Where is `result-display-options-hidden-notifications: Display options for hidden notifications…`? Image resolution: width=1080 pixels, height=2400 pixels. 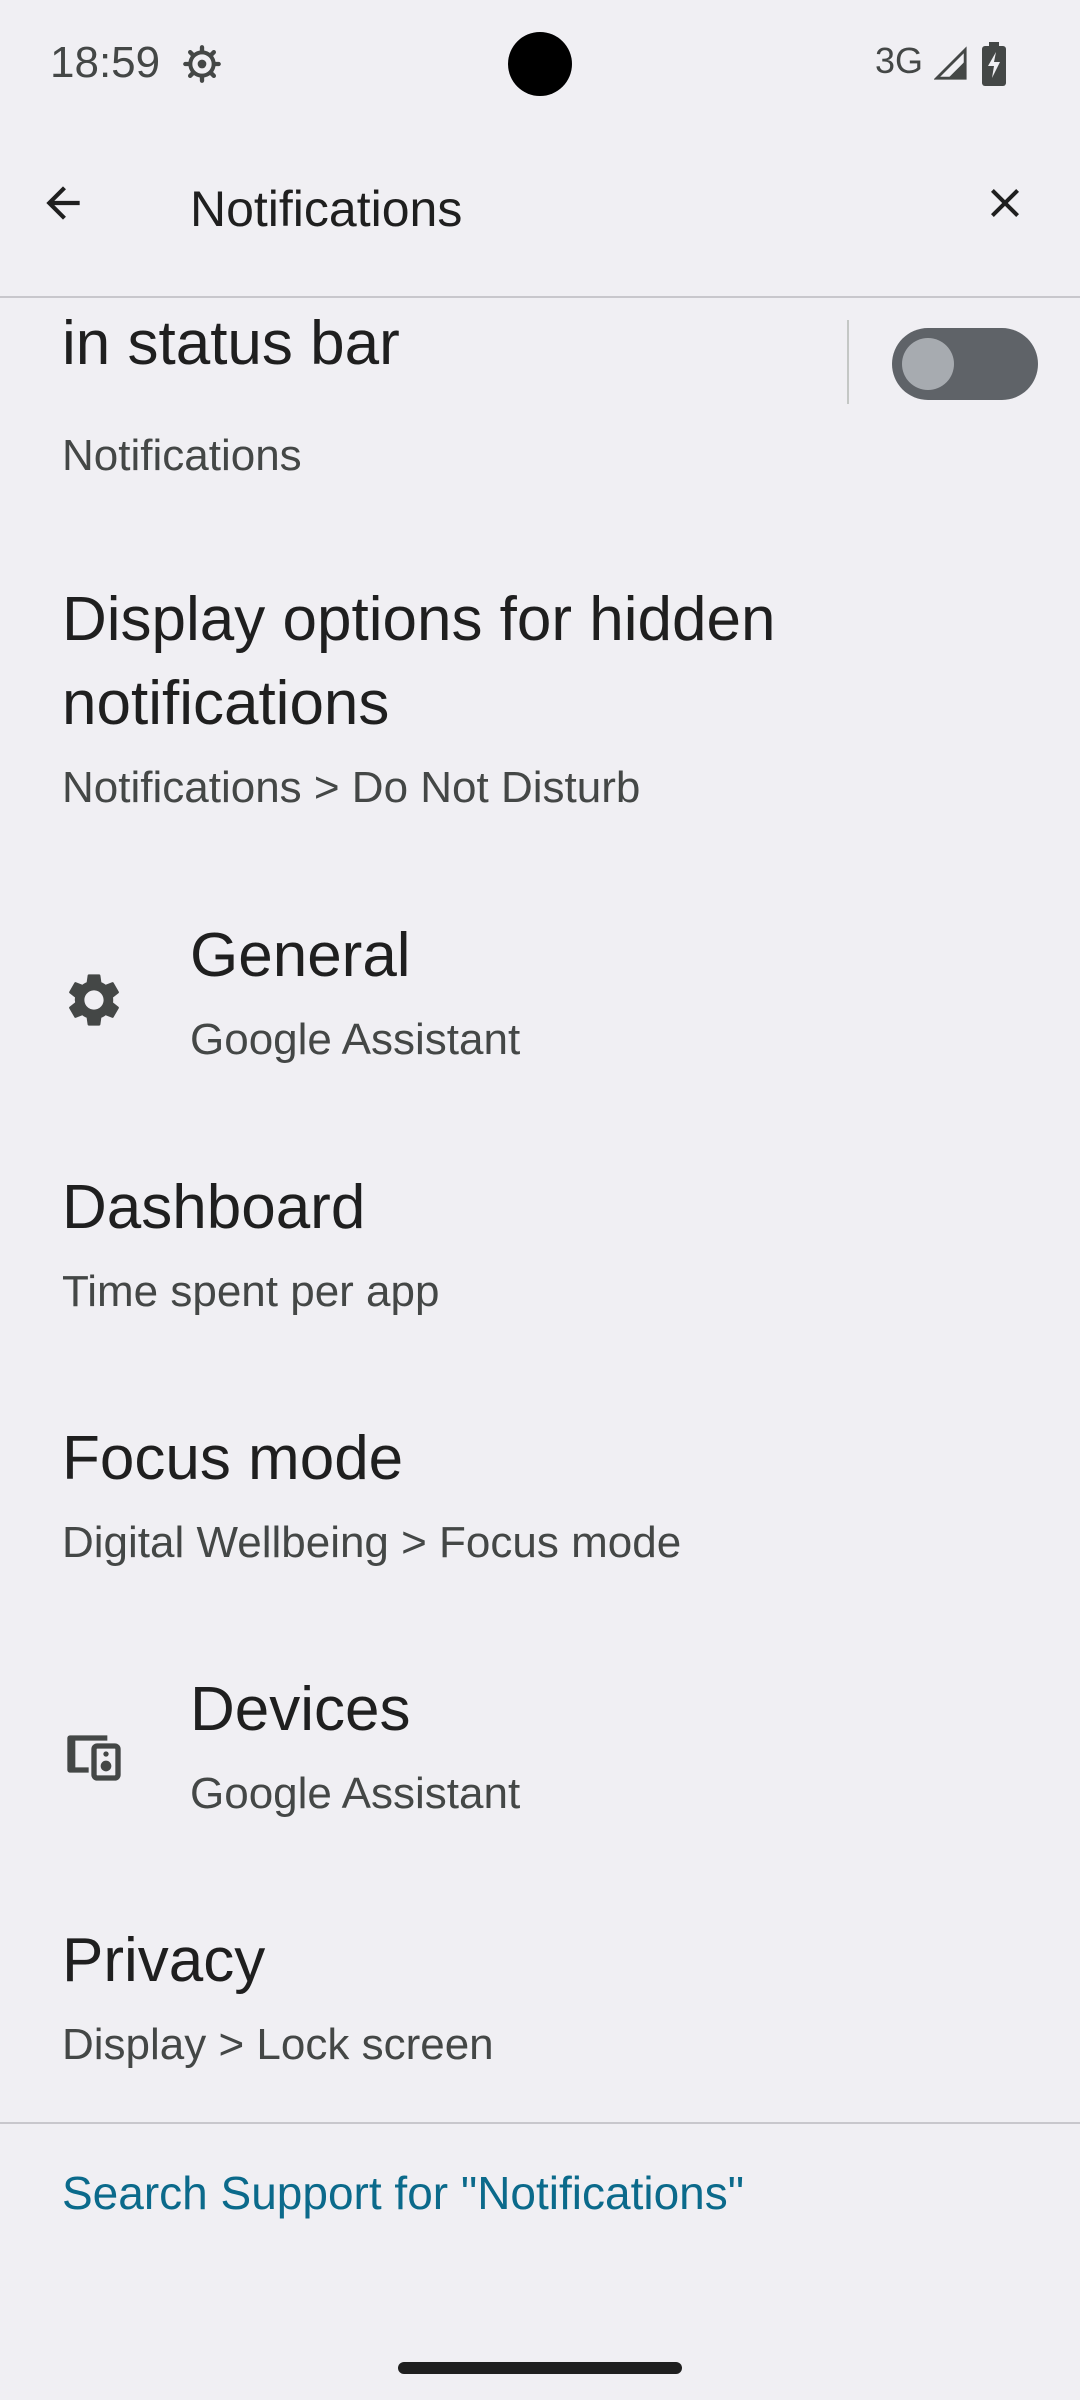 result-display-options-hidden-notifications: Display options for hidden notifications… is located at coordinates (540, 728).